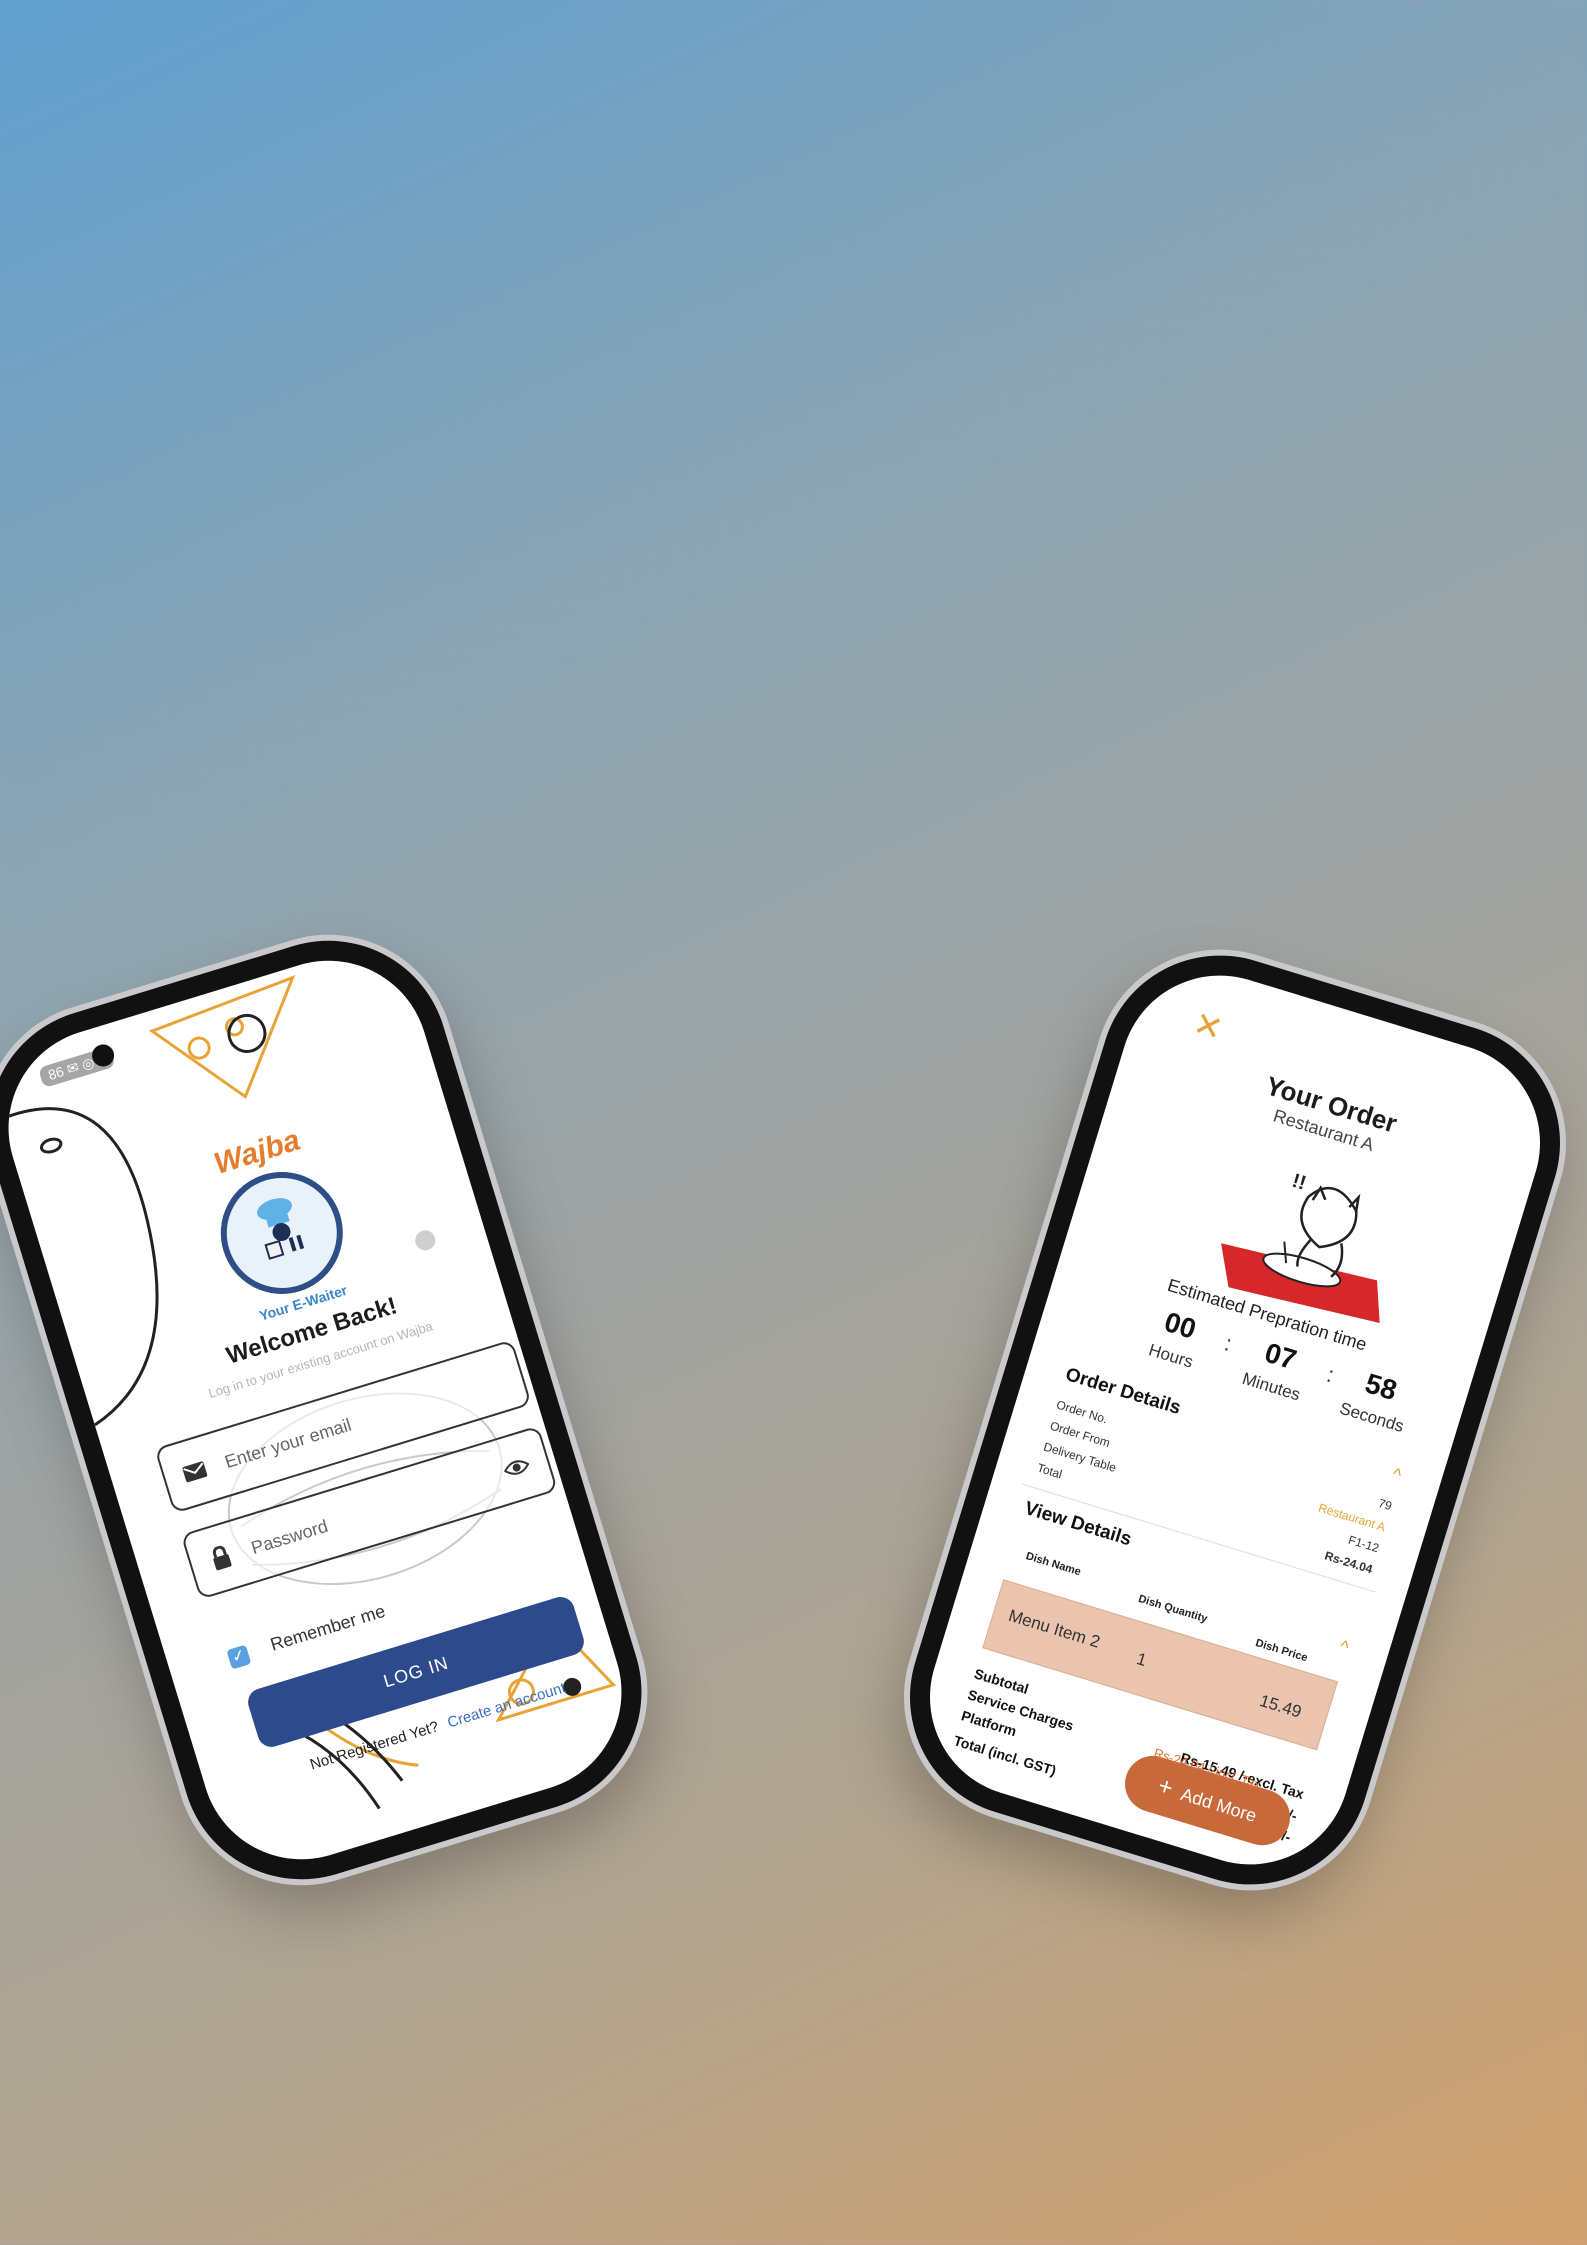  Describe the element at coordinates (1049, 1471) in the screenshot. I see `total-label: Total` at that location.